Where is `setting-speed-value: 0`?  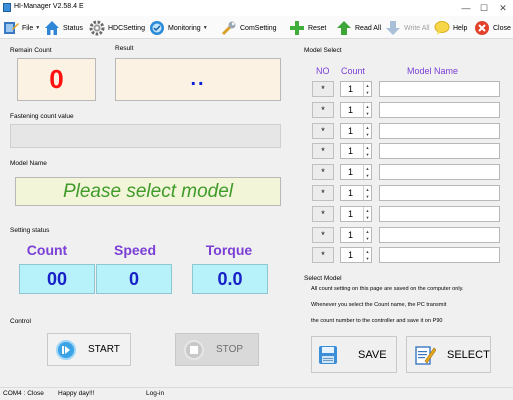
setting-speed-value: 0 is located at coordinates (134, 279).